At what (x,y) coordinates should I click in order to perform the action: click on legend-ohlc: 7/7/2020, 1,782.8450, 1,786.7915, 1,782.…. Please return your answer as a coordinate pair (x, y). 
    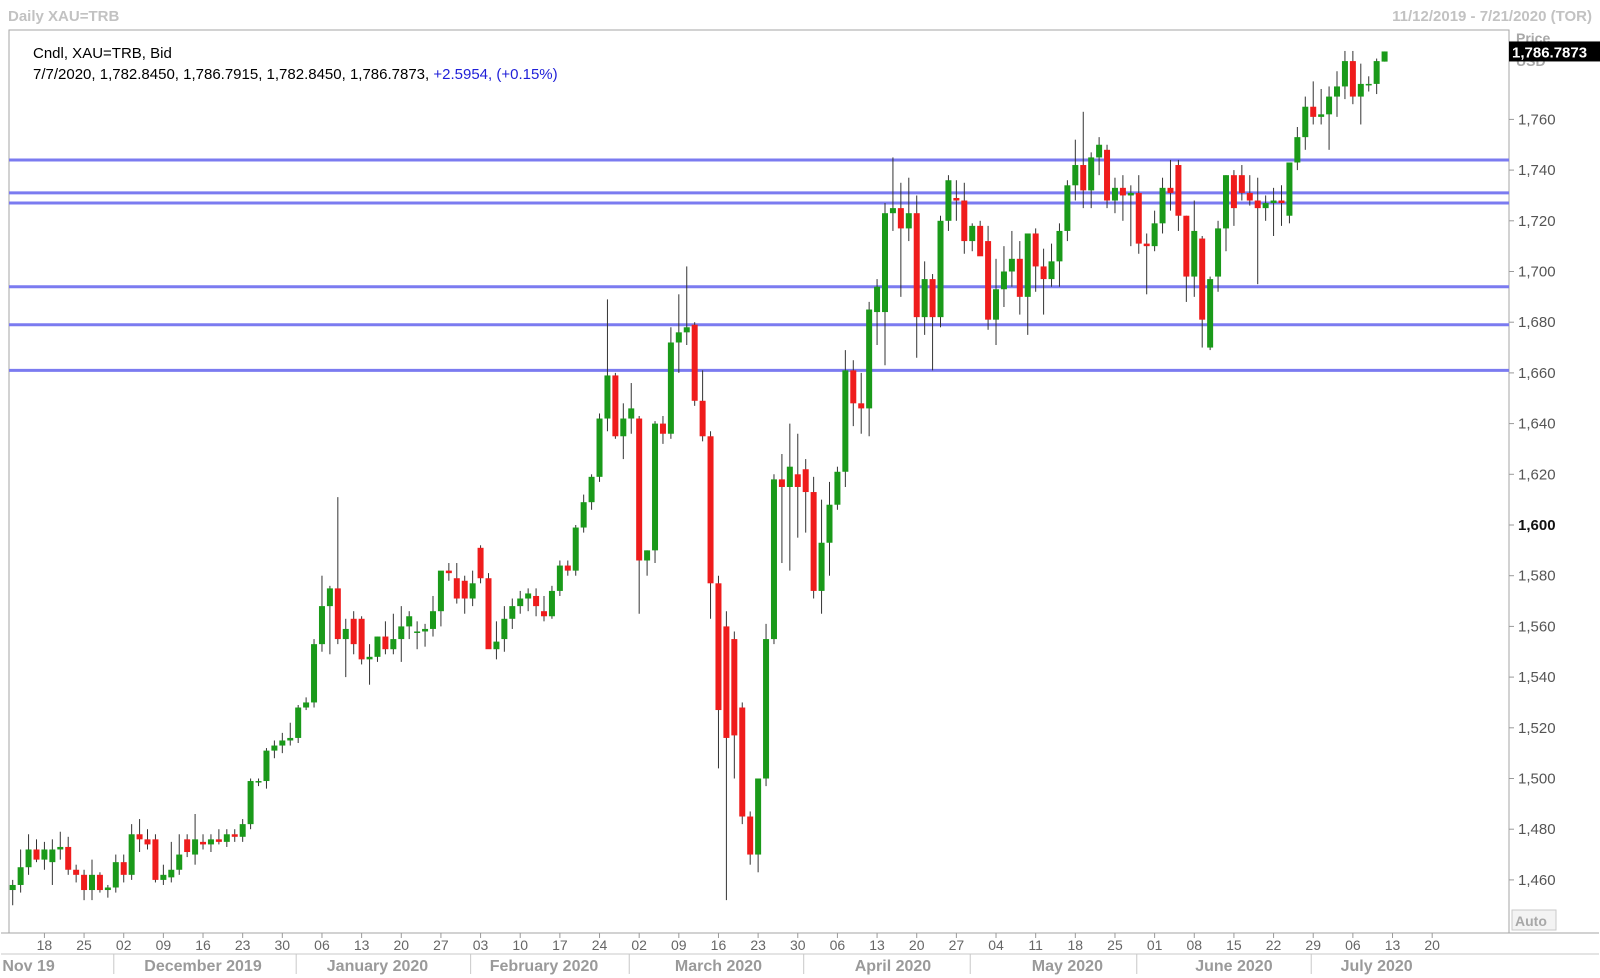
    Looking at the image, I should click on (295, 74).